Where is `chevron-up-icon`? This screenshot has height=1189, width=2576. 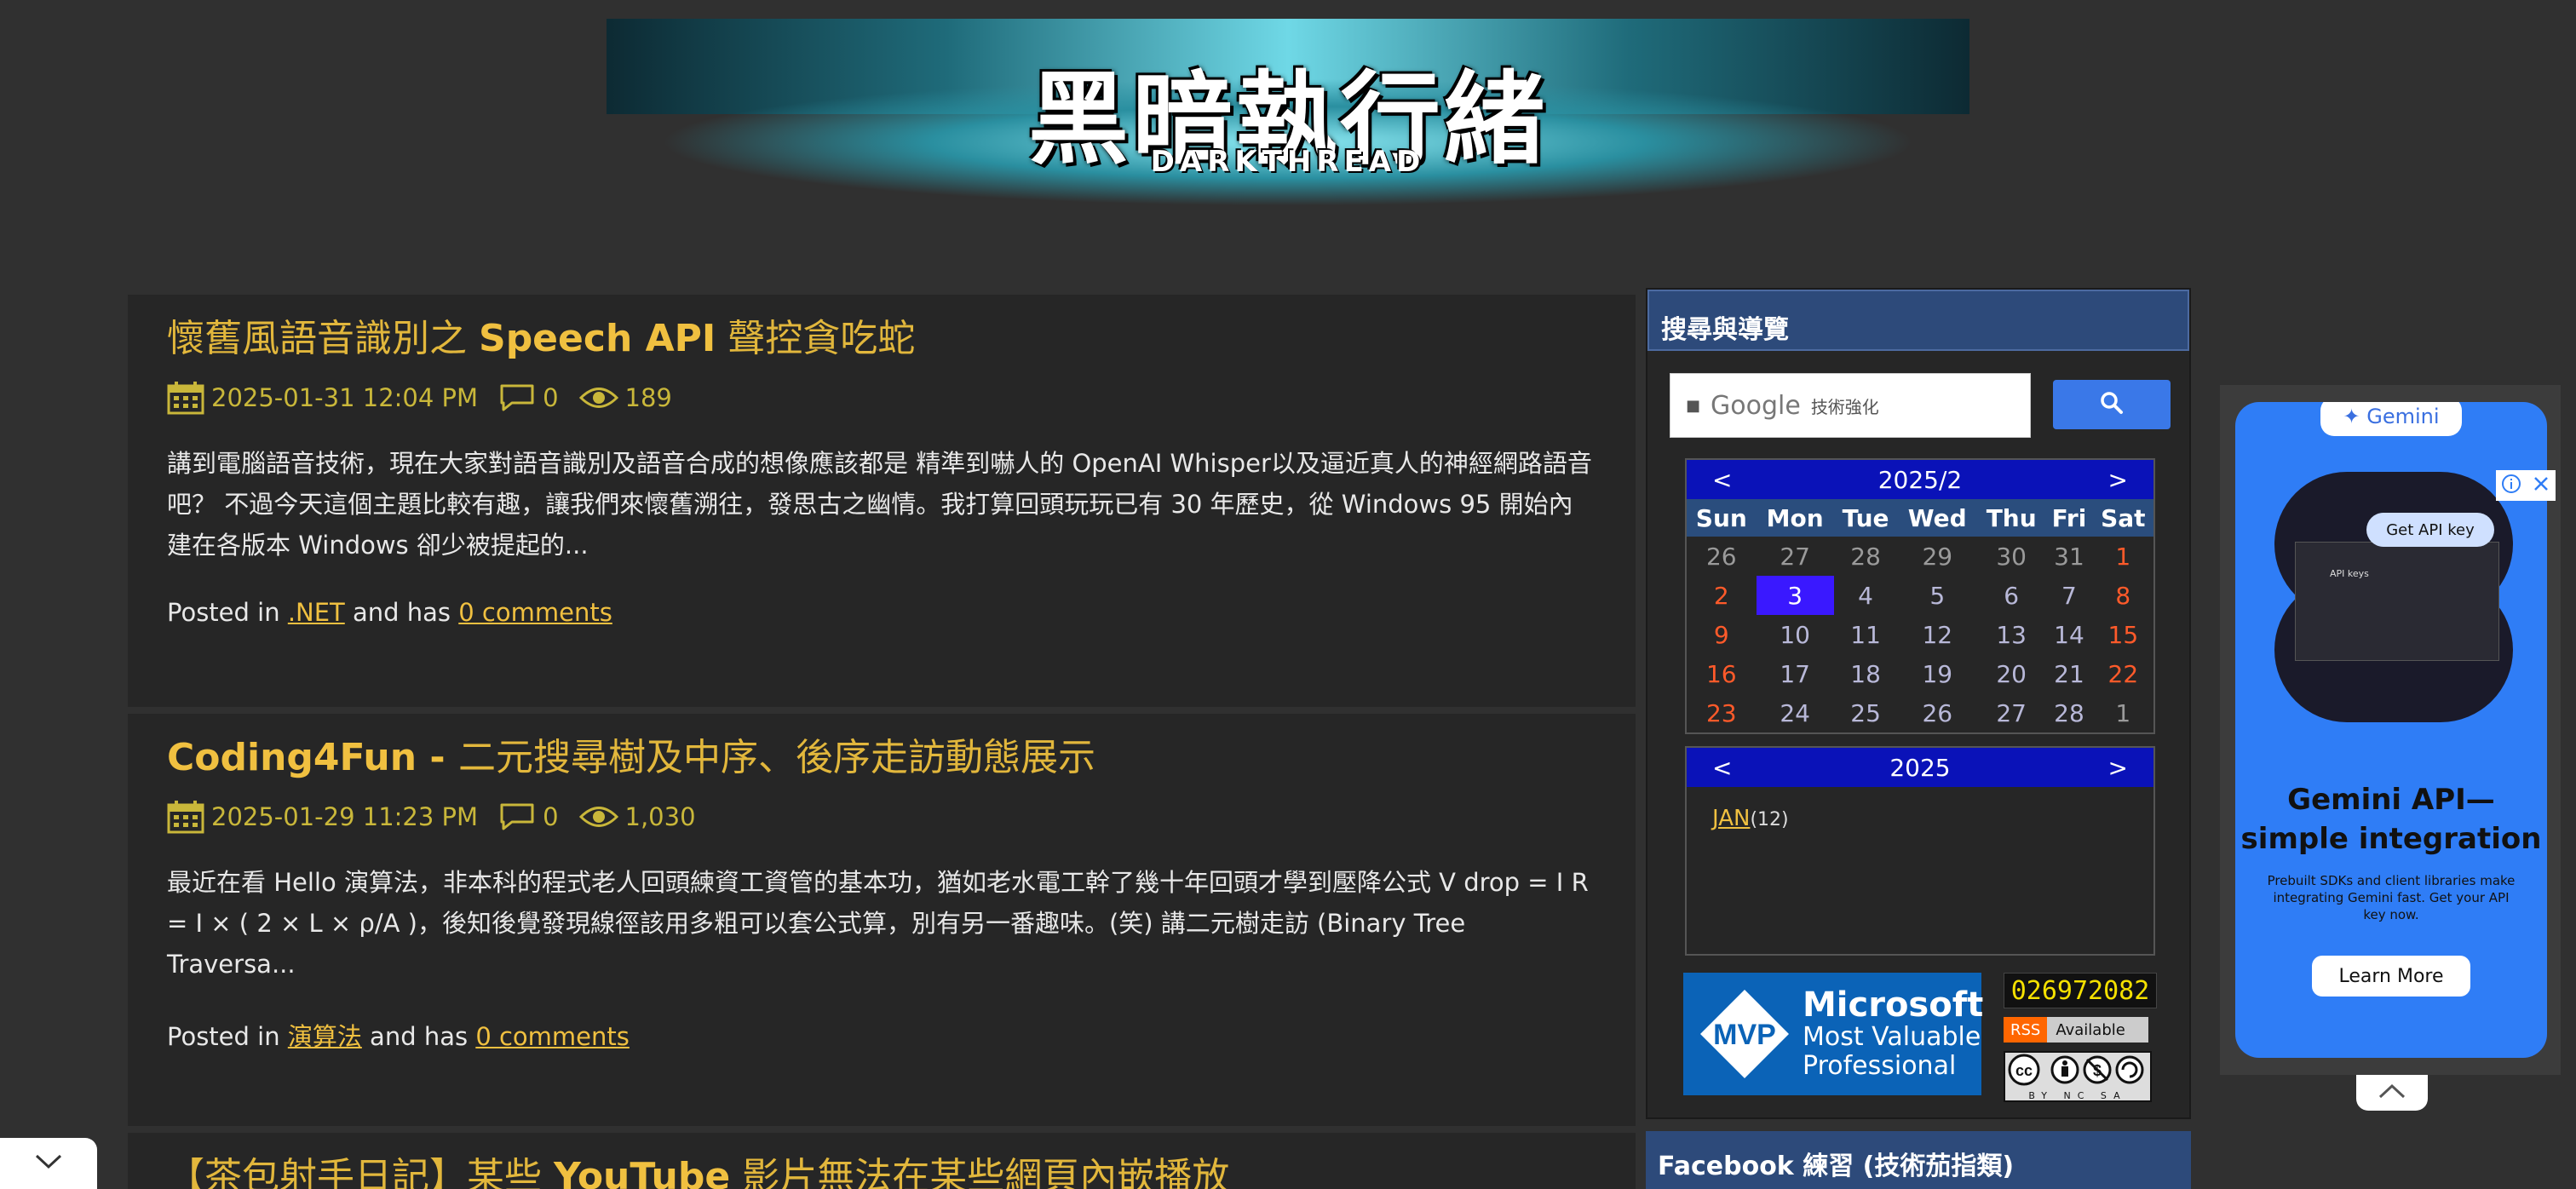 chevron-up-icon is located at coordinates (2392, 1093).